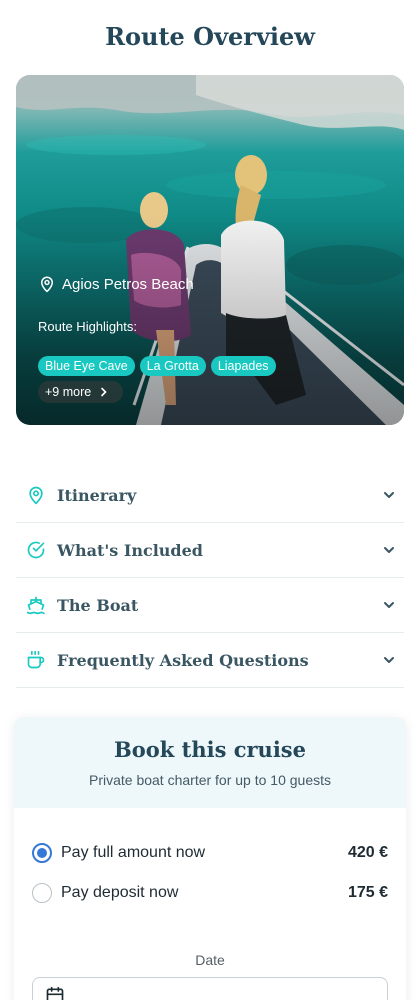  Describe the element at coordinates (104, 392) in the screenshot. I see `chevron-right-icon` at that location.